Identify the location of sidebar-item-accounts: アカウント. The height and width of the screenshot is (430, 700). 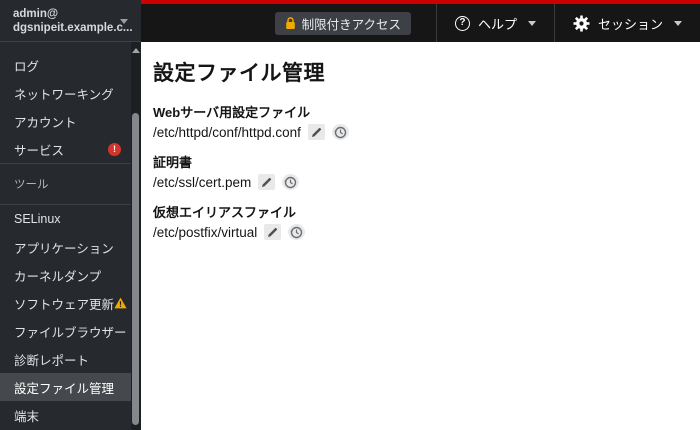
(65, 121).